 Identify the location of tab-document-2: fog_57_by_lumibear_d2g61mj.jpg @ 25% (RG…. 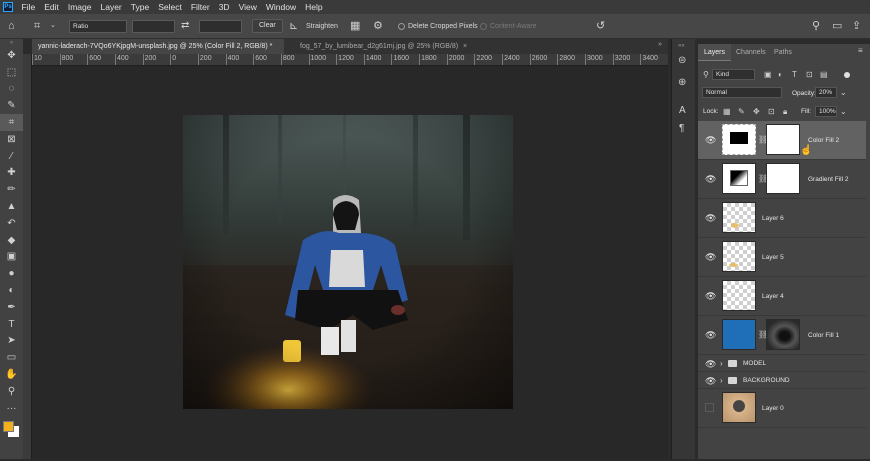
(394, 46).